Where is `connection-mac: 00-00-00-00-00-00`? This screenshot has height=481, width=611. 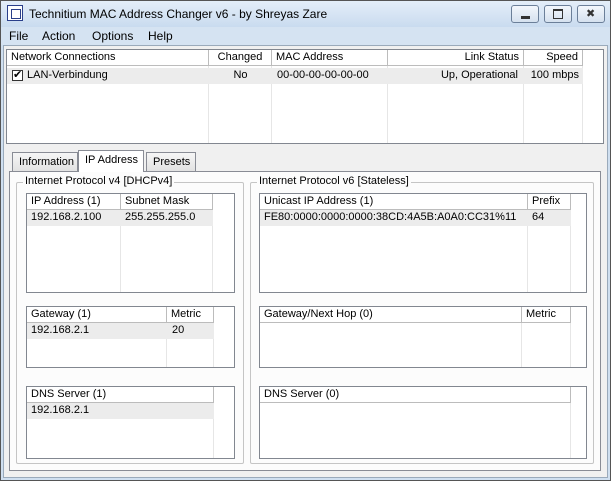
connection-mac: 00-00-00-00-00-00 is located at coordinates (323, 75).